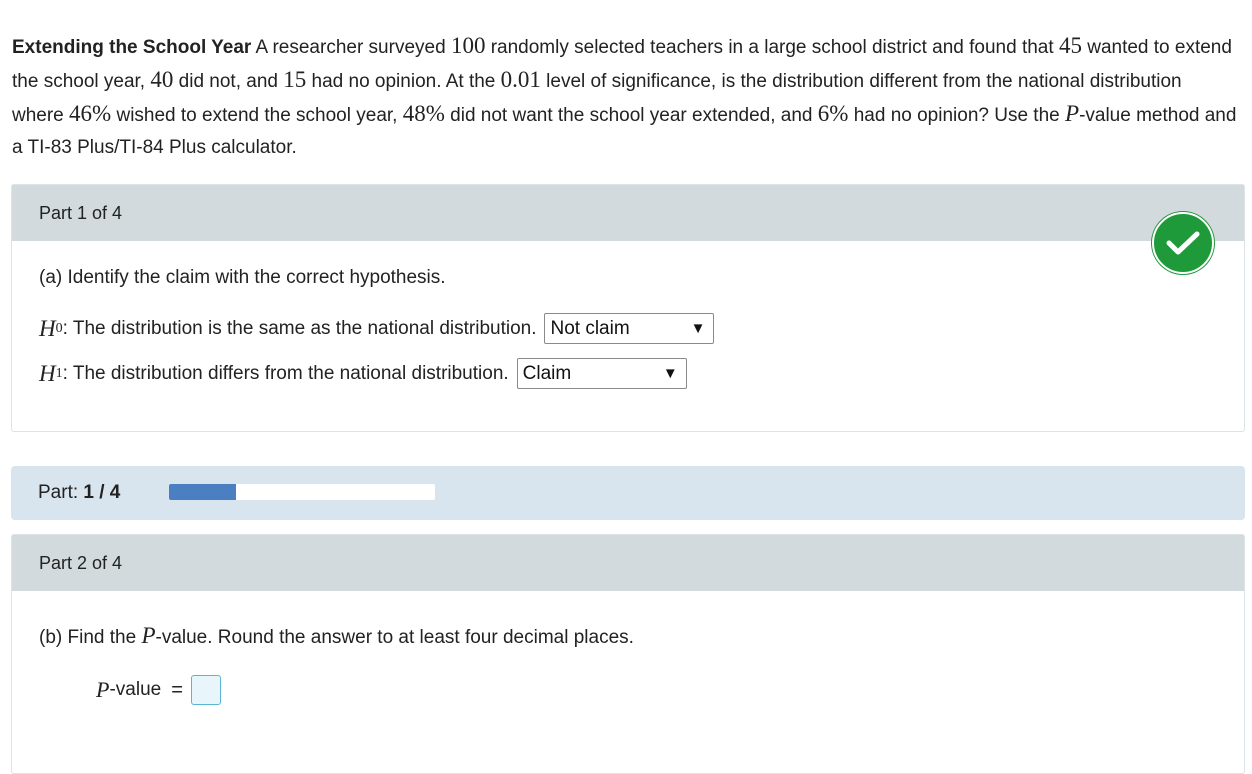 The image size is (1252, 774). Describe the element at coordinates (302, 492) in the screenshot. I see `progress-bar` at that location.